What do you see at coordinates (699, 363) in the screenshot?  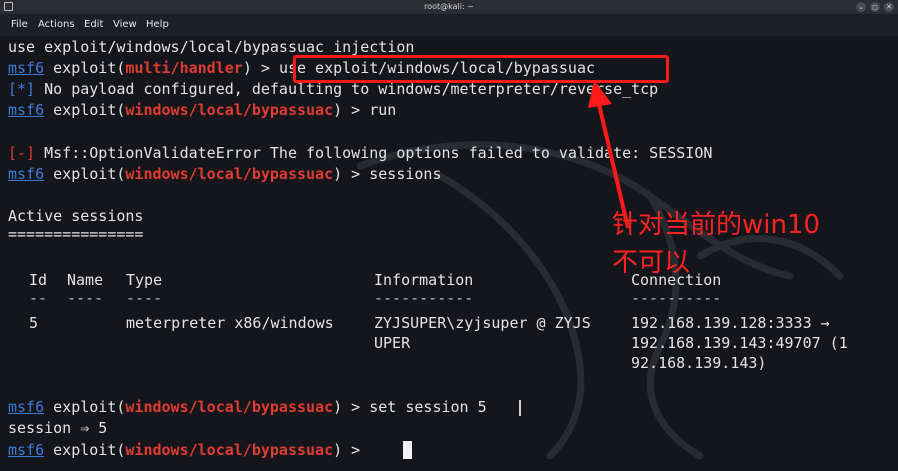 I see `cell-connection-line3: 92.168.139.143)` at bounding box center [699, 363].